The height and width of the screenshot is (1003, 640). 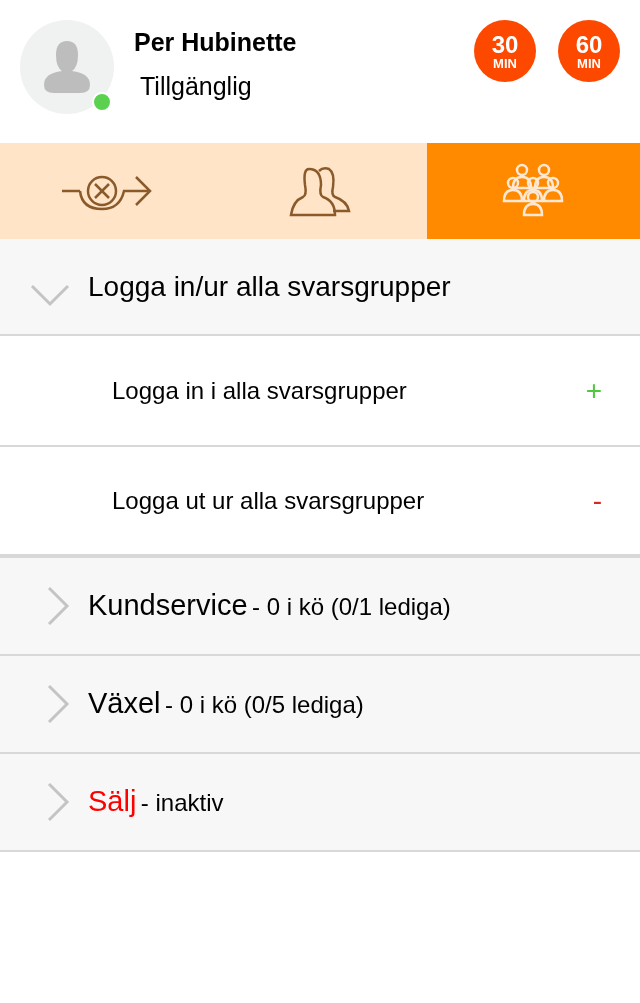 What do you see at coordinates (112, 801) in the screenshot?
I see `group-name: Sälj` at bounding box center [112, 801].